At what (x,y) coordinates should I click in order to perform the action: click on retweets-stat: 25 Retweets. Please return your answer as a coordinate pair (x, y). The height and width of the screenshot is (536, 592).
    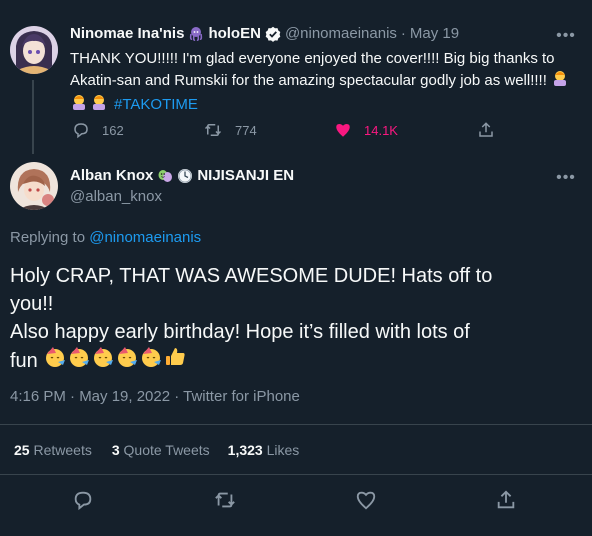
    Looking at the image, I should click on (53, 450).